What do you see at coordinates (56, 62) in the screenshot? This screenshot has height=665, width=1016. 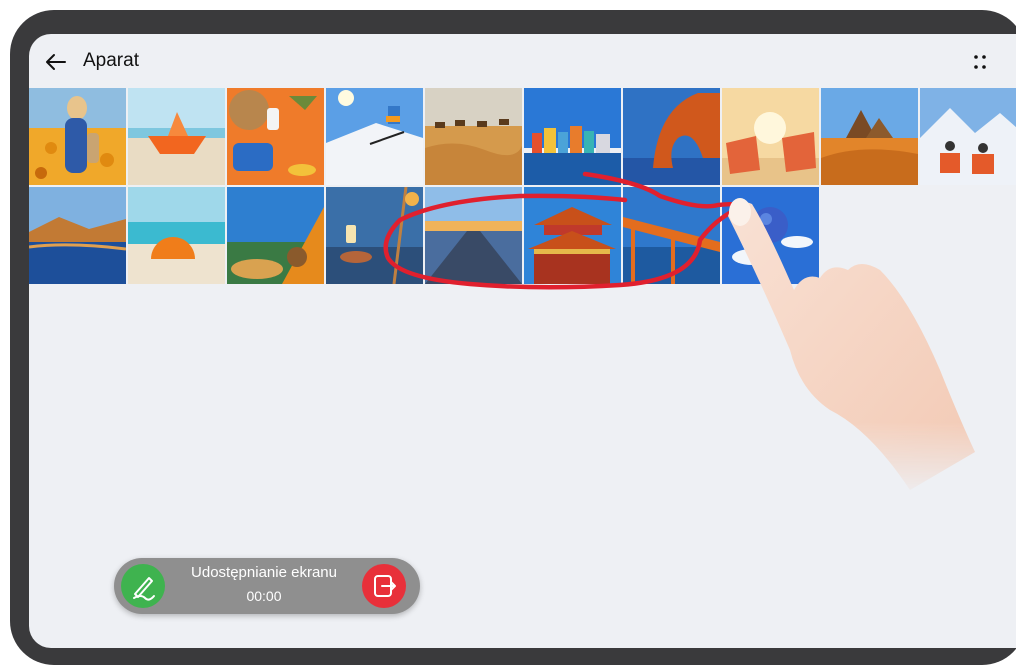 I see `arrow-left-icon` at bounding box center [56, 62].